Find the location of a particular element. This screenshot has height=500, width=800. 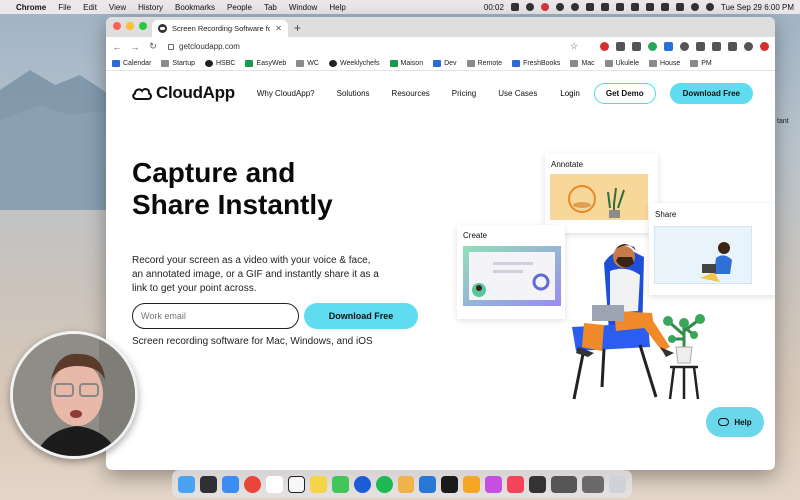

menu-edit: Edit is located at coordinates (90, 7).